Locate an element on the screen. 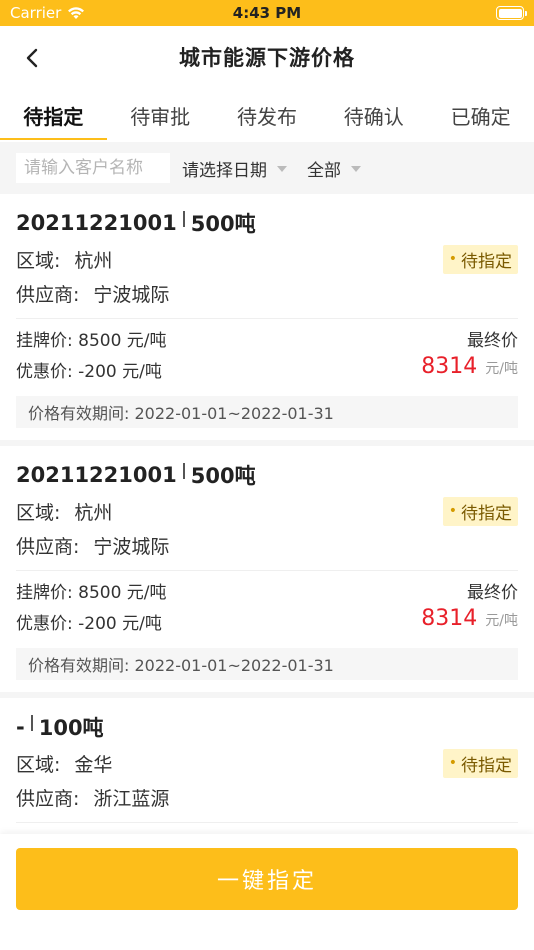 The height and width of the screenshot is (950, 534). bottom-action-bar: 一键指定 is located at coordinates (267, 892).